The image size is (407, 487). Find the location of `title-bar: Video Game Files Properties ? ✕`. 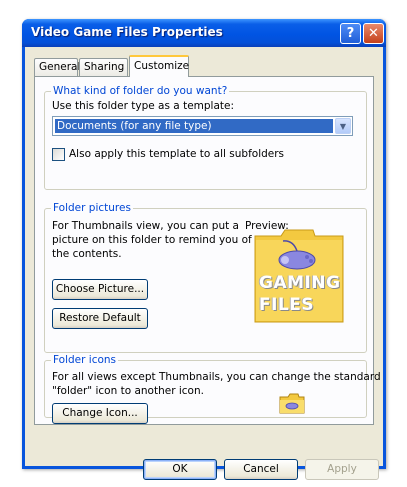

title-bar: Video Game Files Properties ? ✕ is located at coordinates (204, 33).